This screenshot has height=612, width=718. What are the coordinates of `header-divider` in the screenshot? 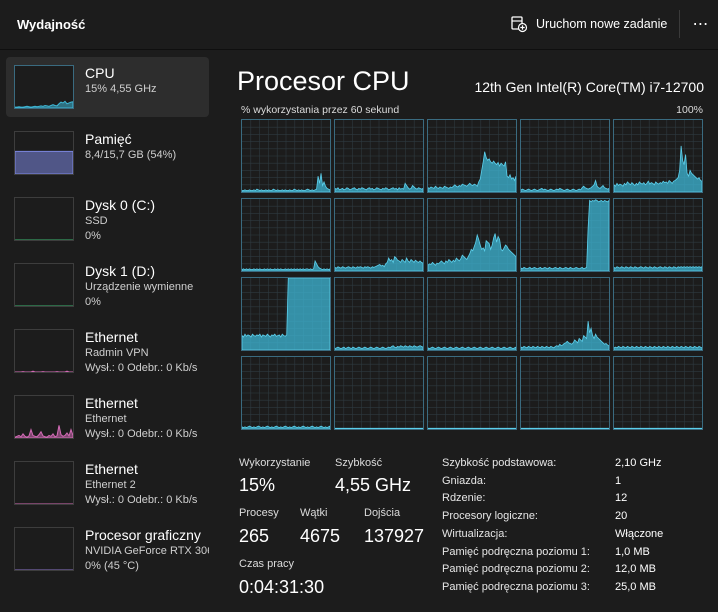 It's located at (679, 24).